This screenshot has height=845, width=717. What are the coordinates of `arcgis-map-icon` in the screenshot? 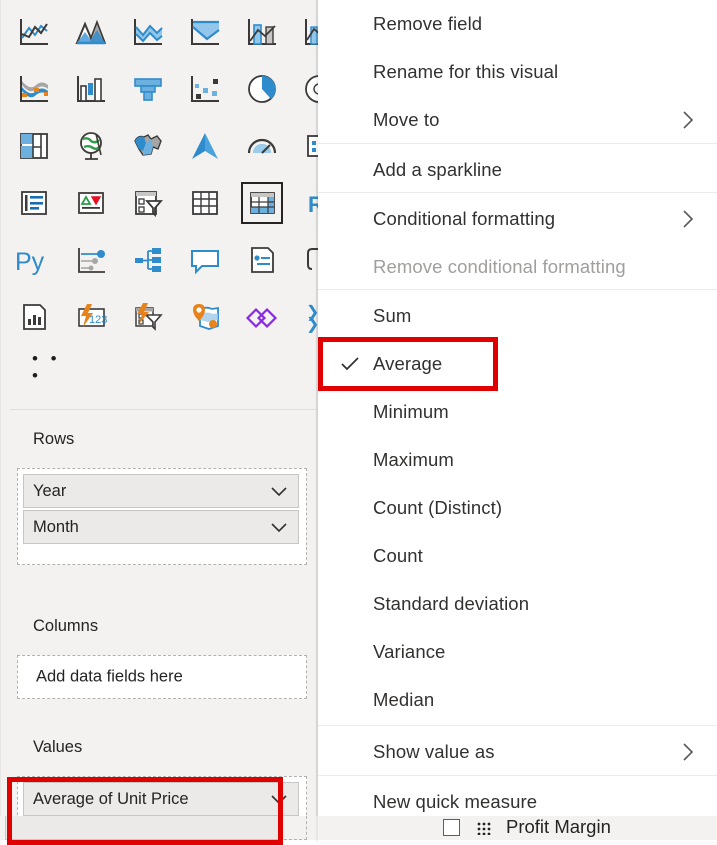 It's located at (205, 317).